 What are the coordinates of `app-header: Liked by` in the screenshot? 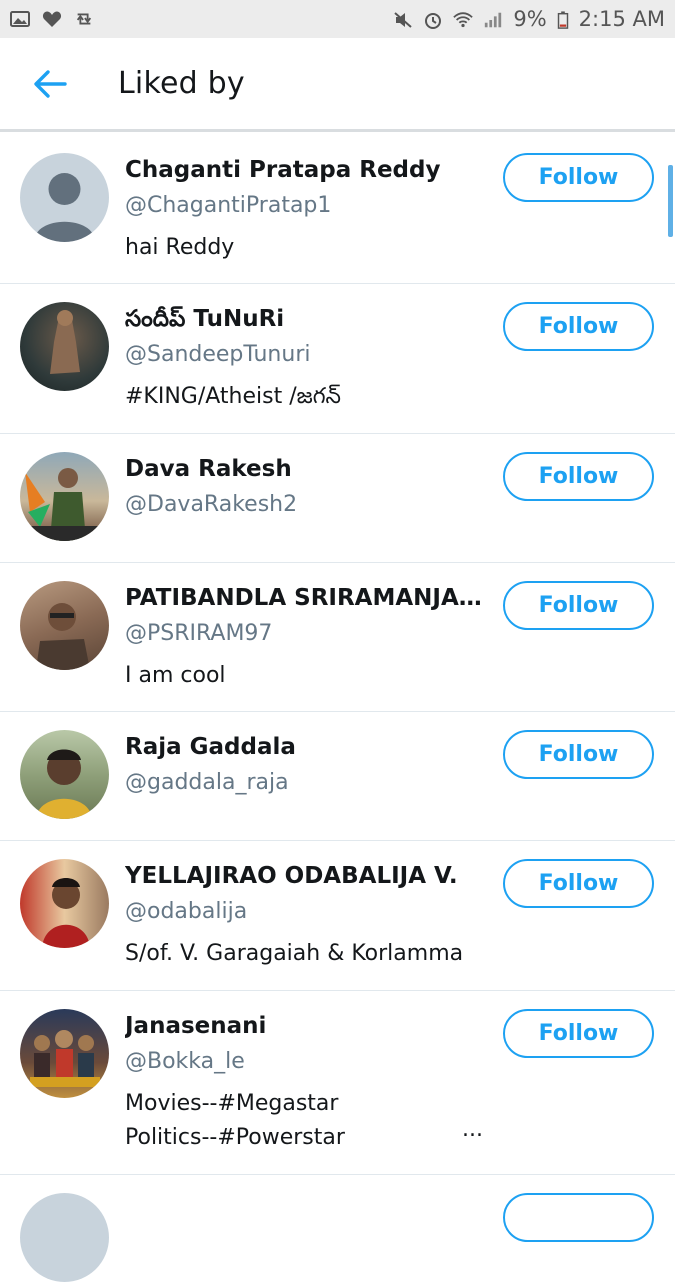 It's located at (337, 85).